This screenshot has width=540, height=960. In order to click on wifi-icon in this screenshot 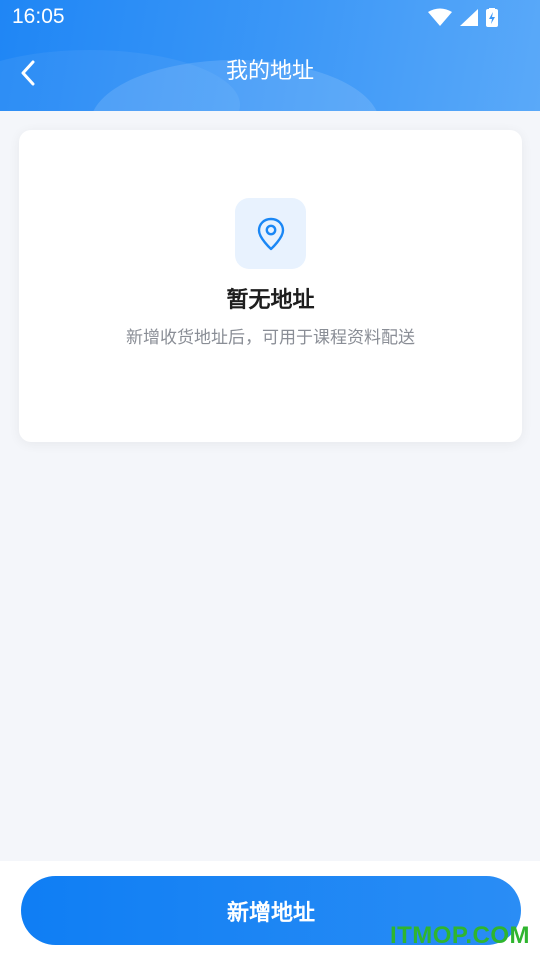, I will do `click(440, 17)`.